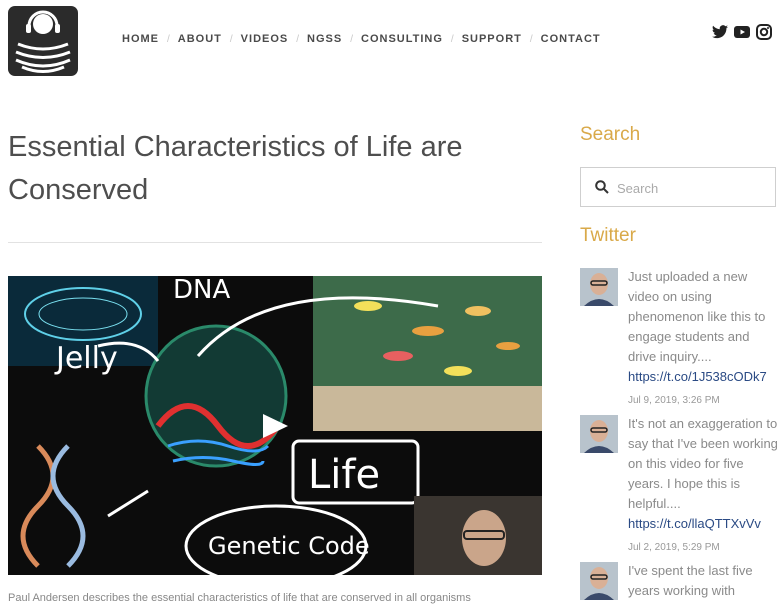 Image resolution: width=778 pixels, height=604 pixels. I want to click on nav-home: HOME, so click(140, 39).